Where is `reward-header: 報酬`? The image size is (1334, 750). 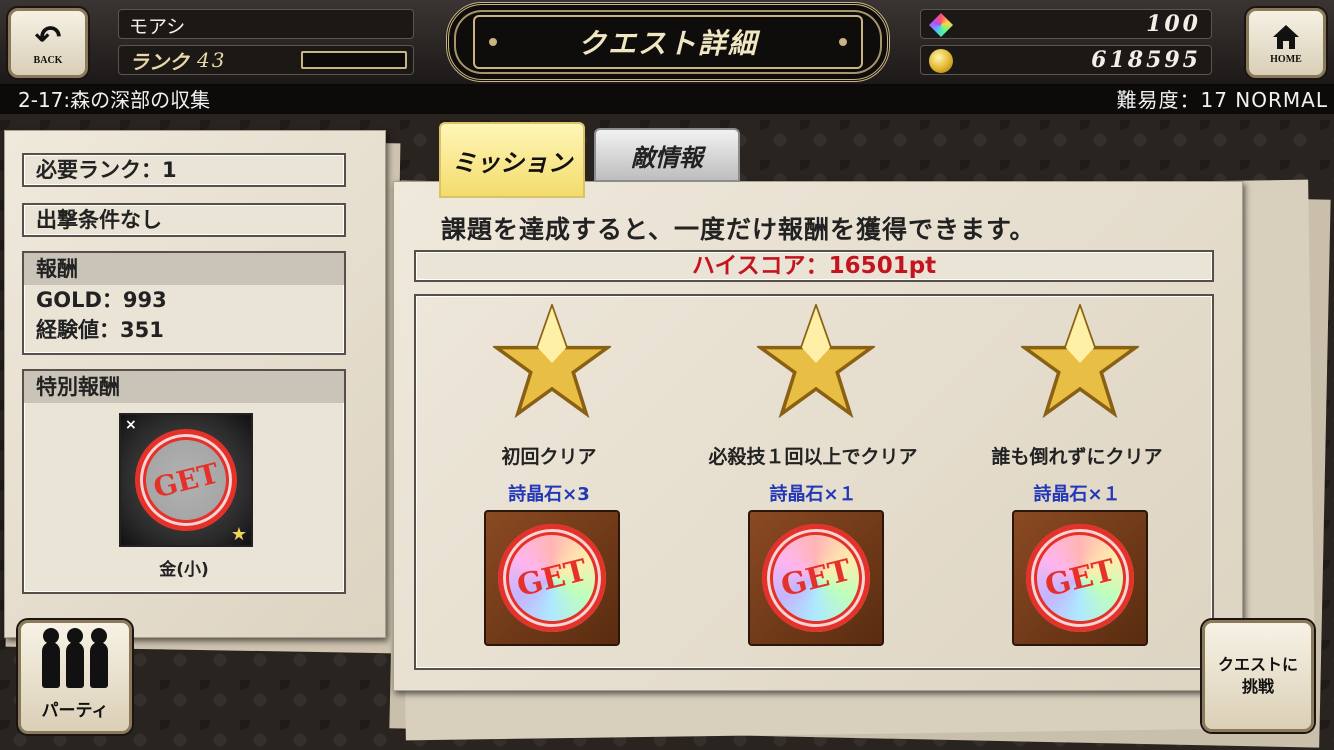 reward-header: 報酬 is located at coordinates (184, 269).